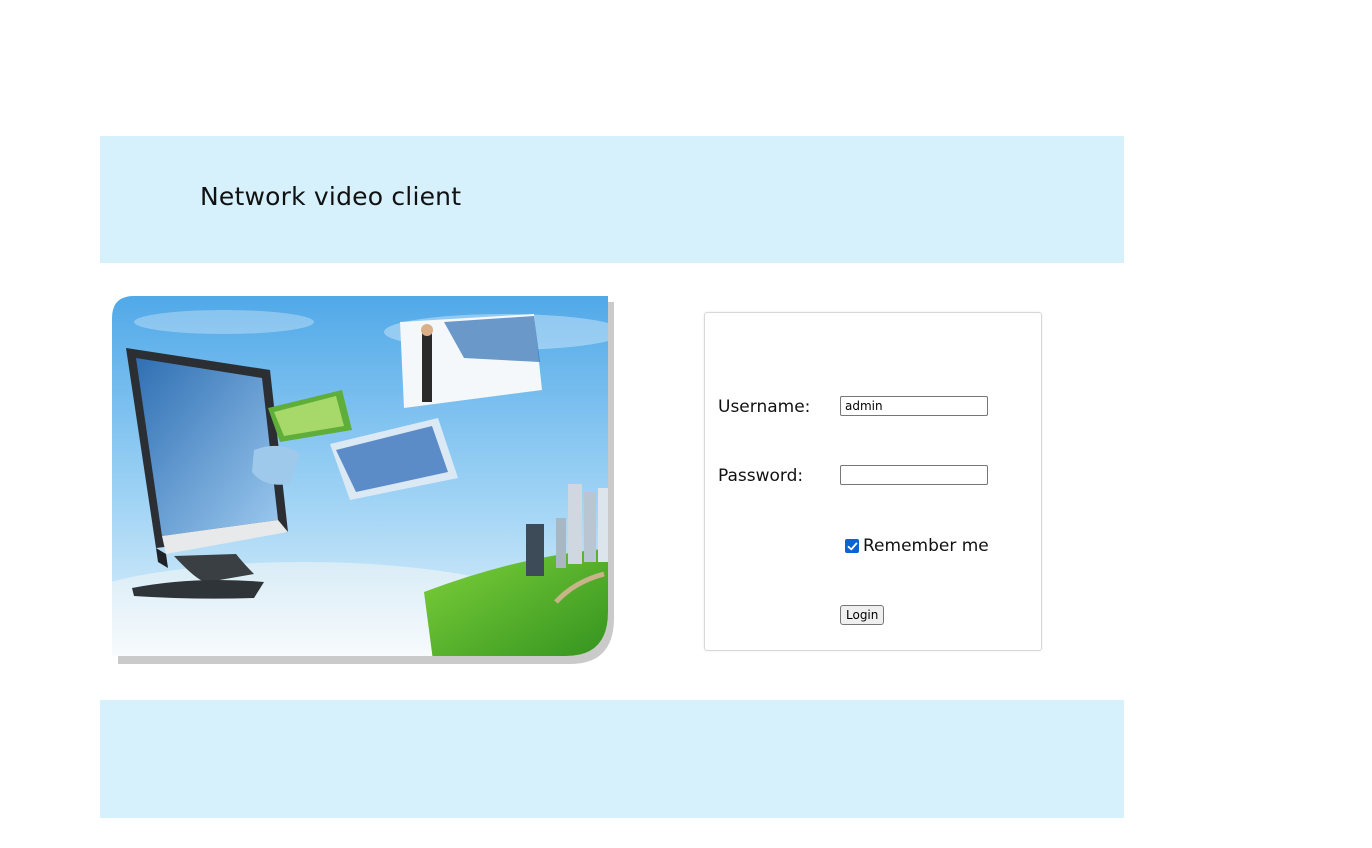 This screenshot has height=848, width=1372. Describe the element at coordinates (761, 476) in the screenshot. I see `password-label: Password:` at that location.